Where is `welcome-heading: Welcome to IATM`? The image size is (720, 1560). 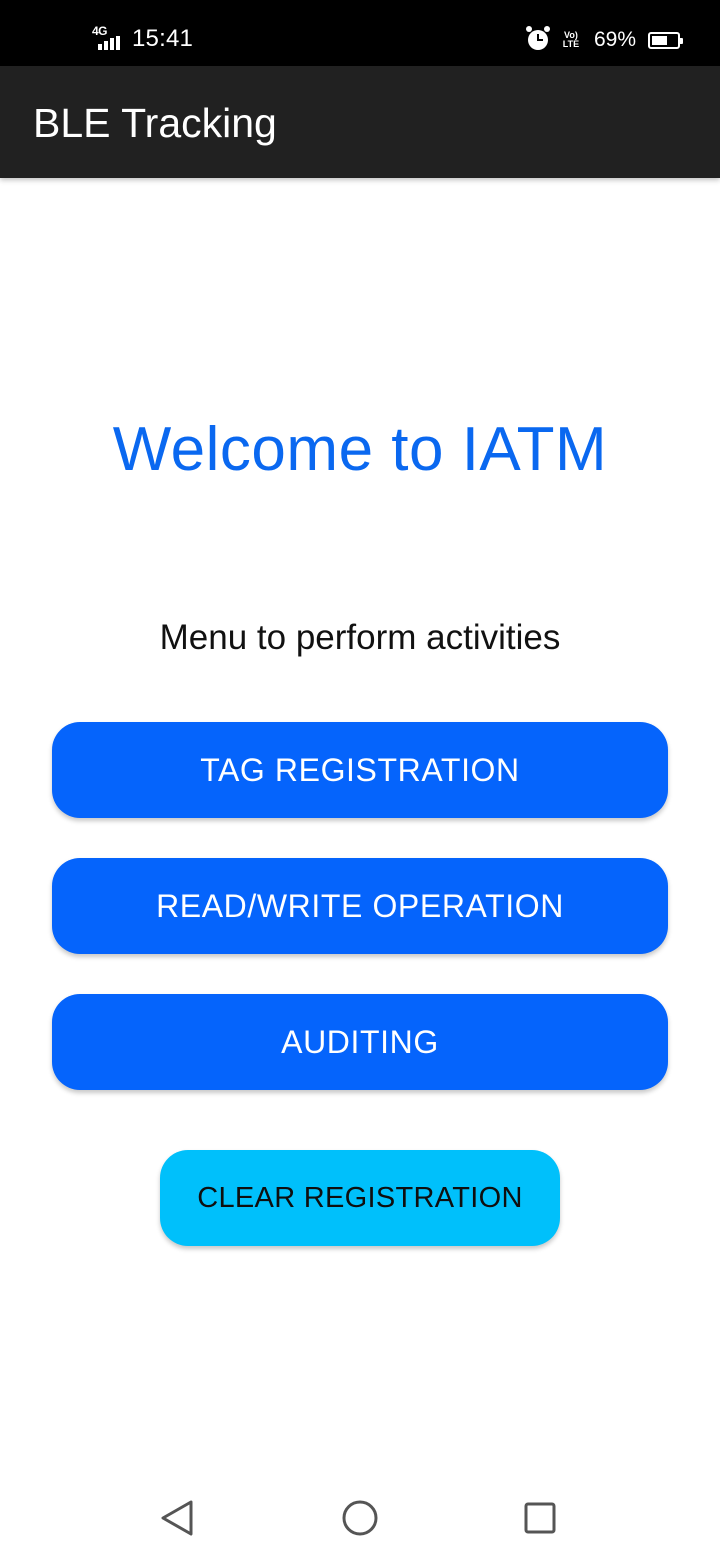 welcome-heading: Welcome to IATM is located at coordinates (360, 449).